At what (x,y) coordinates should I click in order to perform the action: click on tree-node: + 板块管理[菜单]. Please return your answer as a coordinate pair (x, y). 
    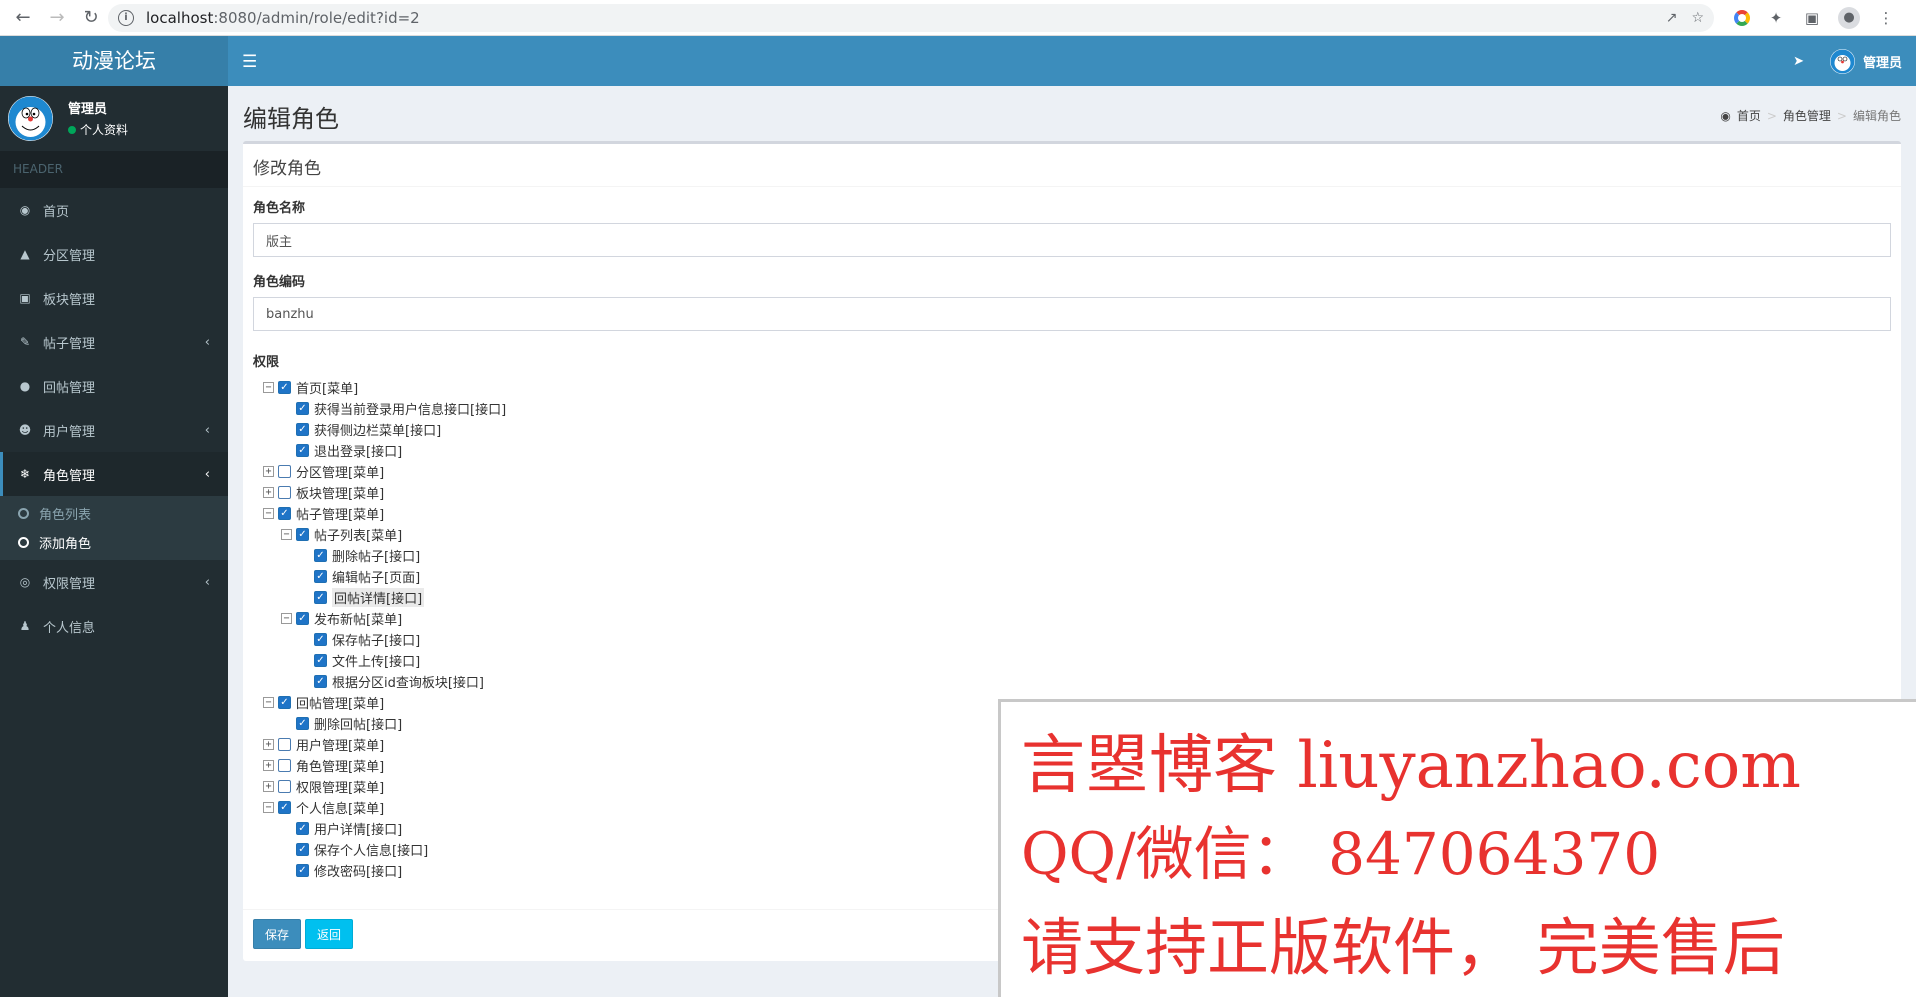
    Looking at the image, I should click on (1077, 492).